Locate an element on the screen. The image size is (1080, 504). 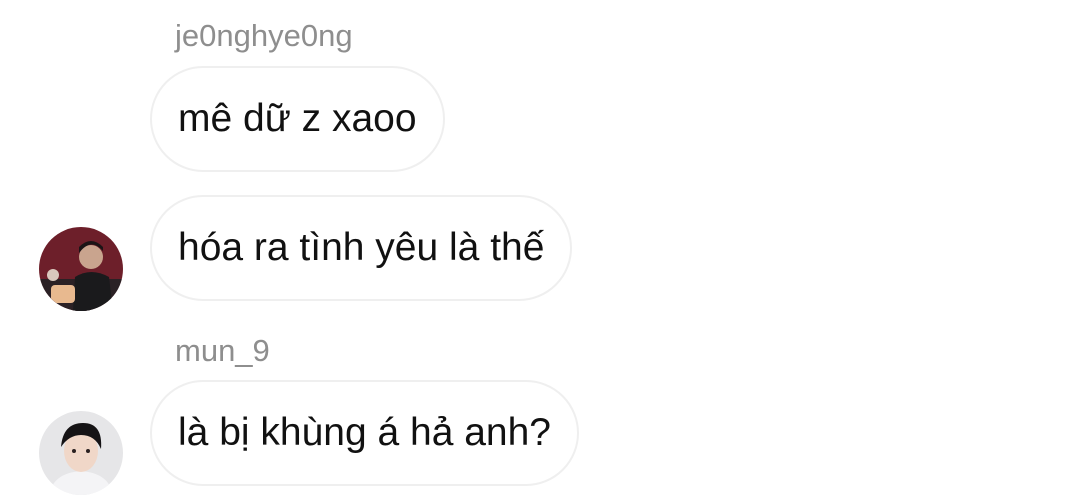
message-text: hóa ra tình yêu là thế is located at coordinates (361, 247).